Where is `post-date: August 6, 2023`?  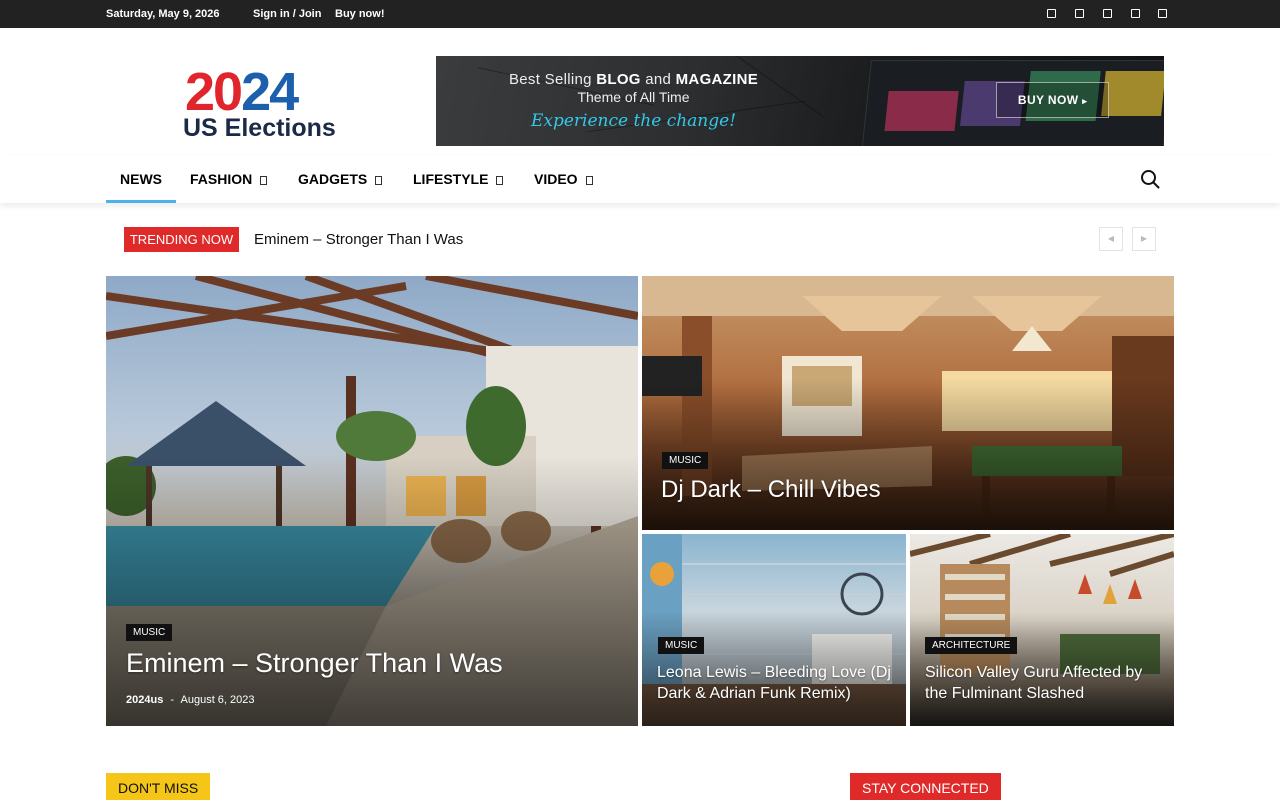
post-date: August 6, 2023 is located at coordinates (217, 700).